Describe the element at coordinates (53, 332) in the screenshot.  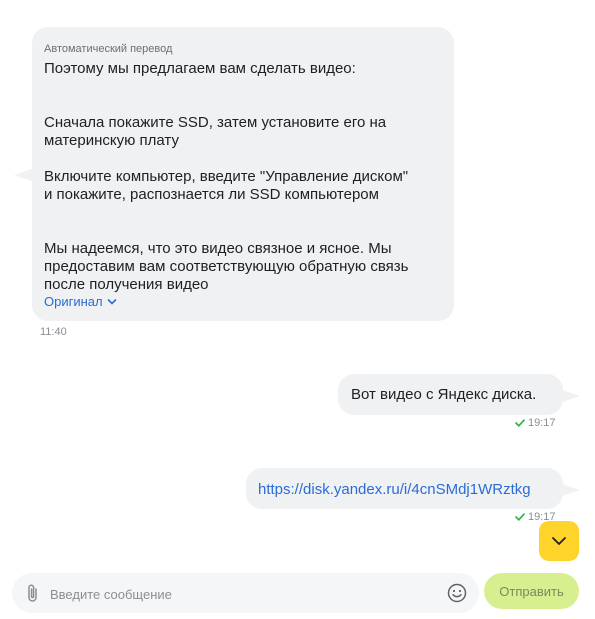
I see `incoming-message-time: 11:40` at that location.